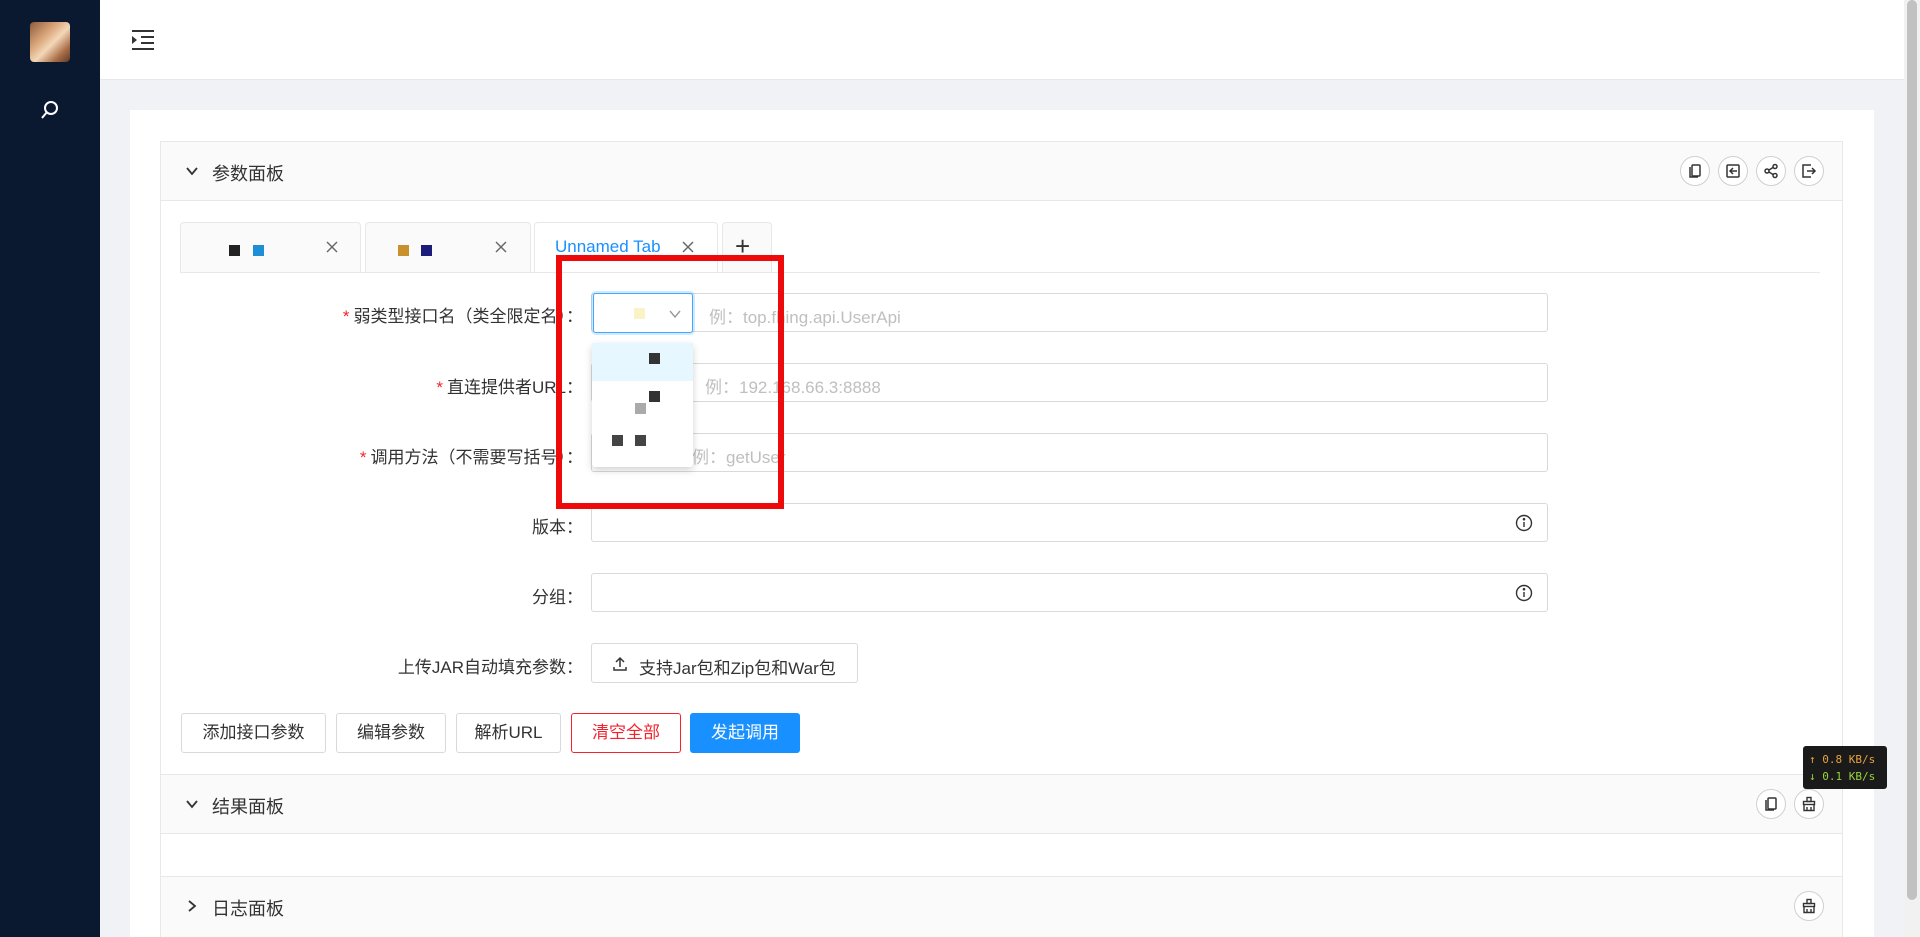 This screenshot has width=1920, height=937. What do you see at coordinates (50, 468) in the screenshot?
I see `sidebar` at bounding box center [50, 468].